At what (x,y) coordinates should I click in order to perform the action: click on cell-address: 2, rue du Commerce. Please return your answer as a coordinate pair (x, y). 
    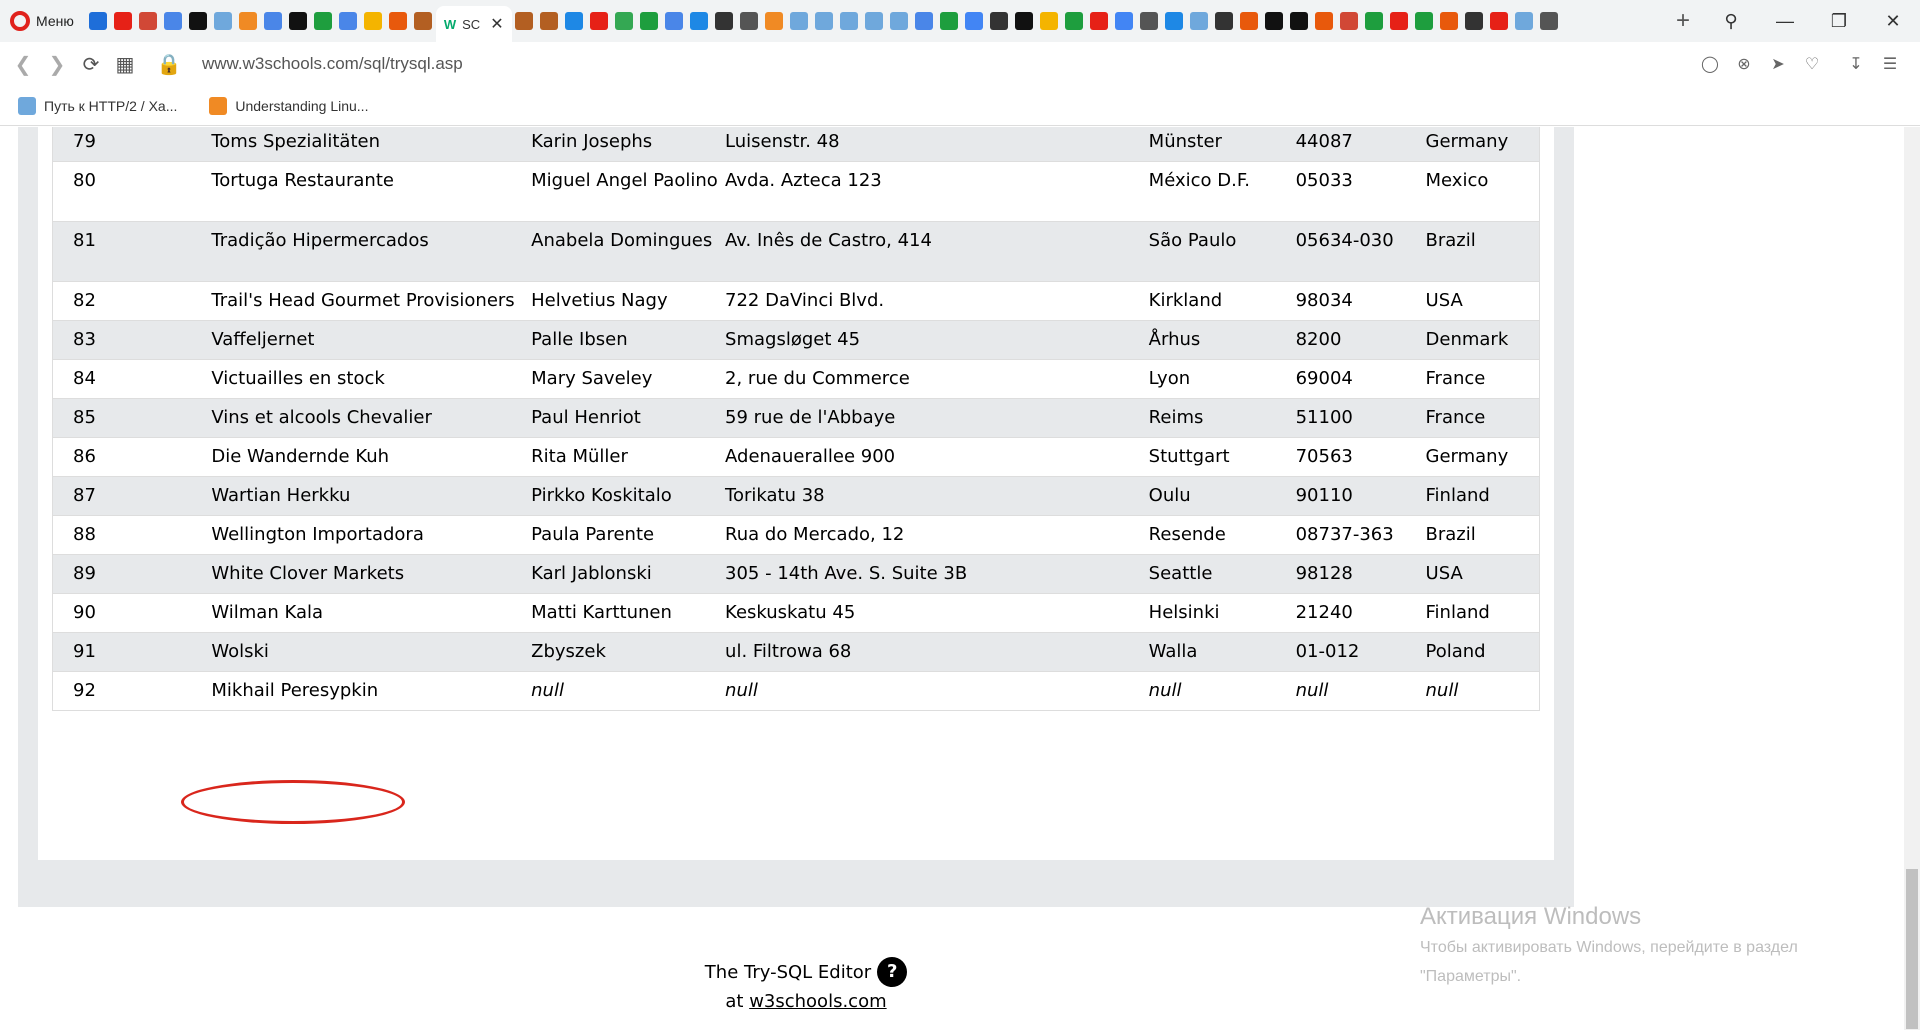
    Looking at the image, I should click on (937, 379).